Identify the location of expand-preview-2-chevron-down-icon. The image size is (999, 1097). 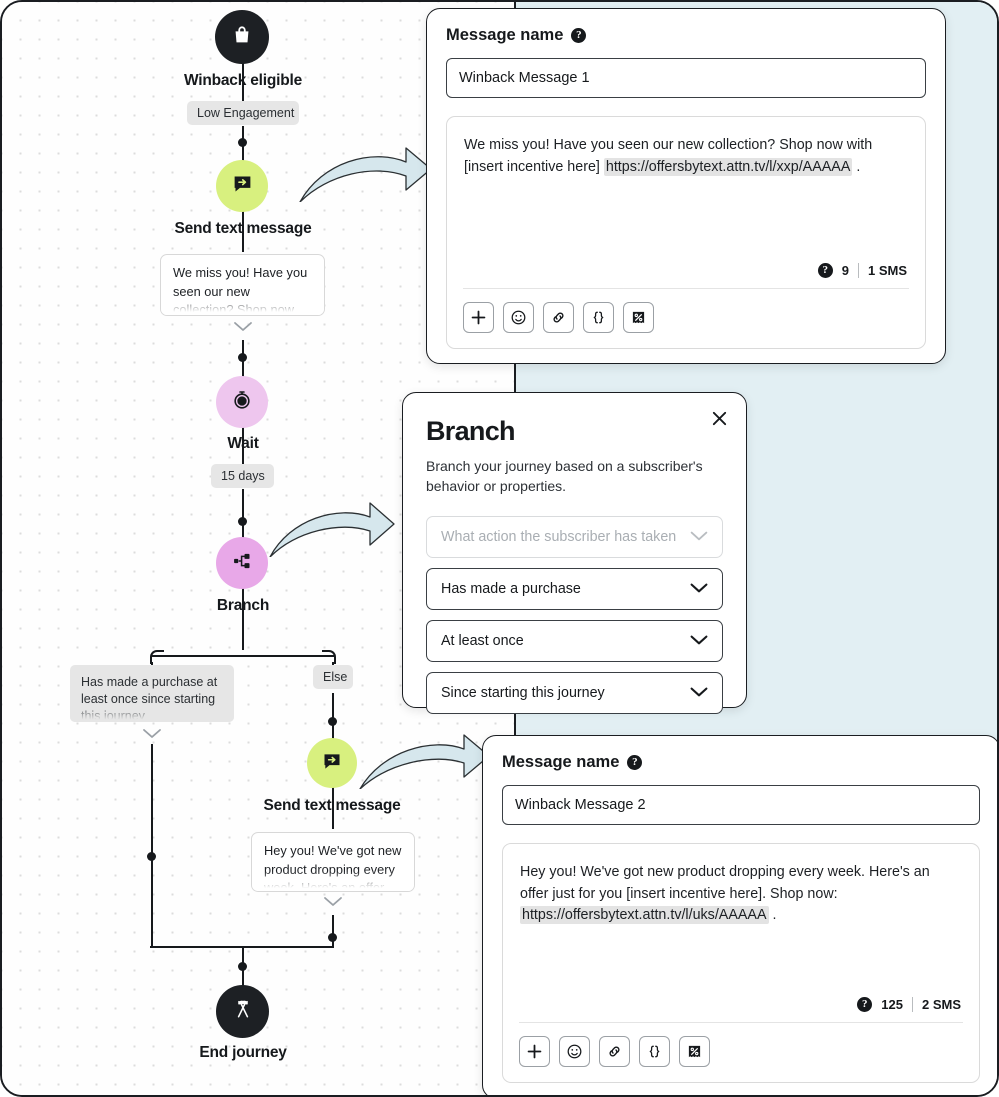
(333, 901).